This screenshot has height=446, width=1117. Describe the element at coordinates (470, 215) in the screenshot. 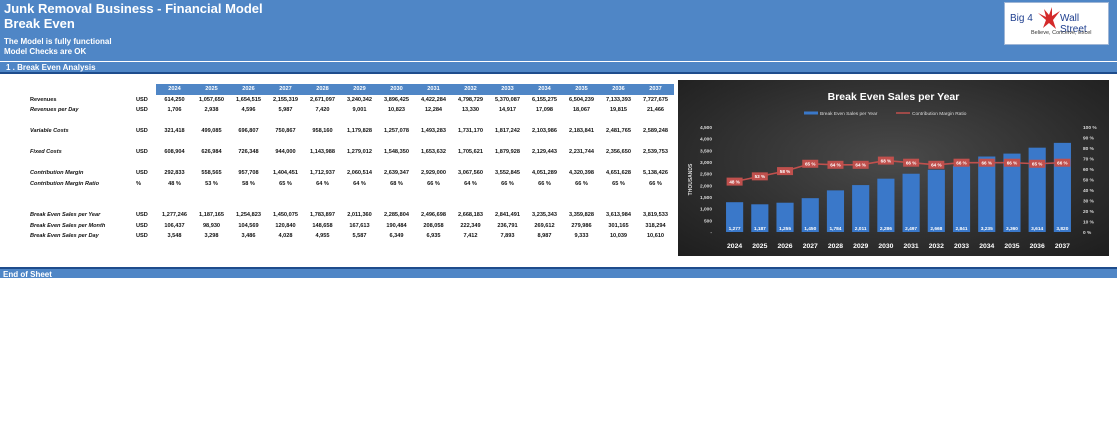

I see `table-cell: 2,668,183` at that location.